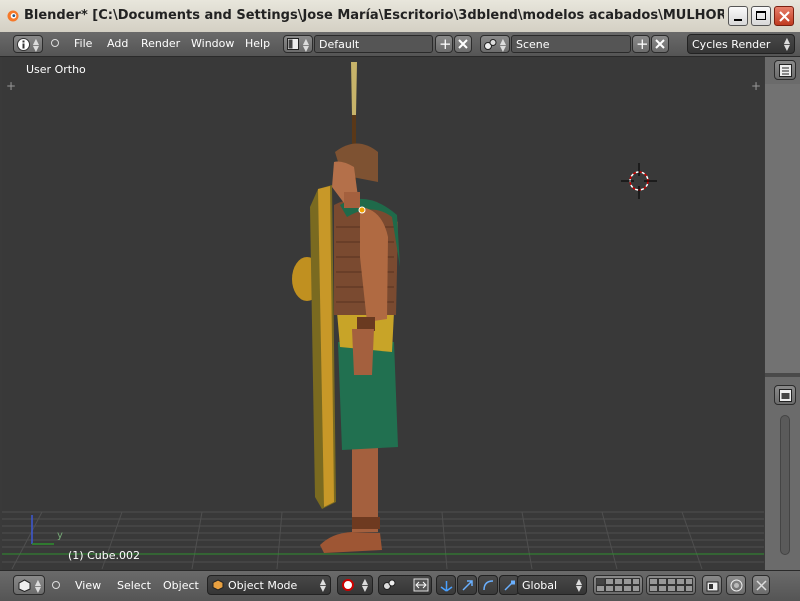 This screenshot has height=601, width=800. I want to click on scale-icon, so click(509, 585).